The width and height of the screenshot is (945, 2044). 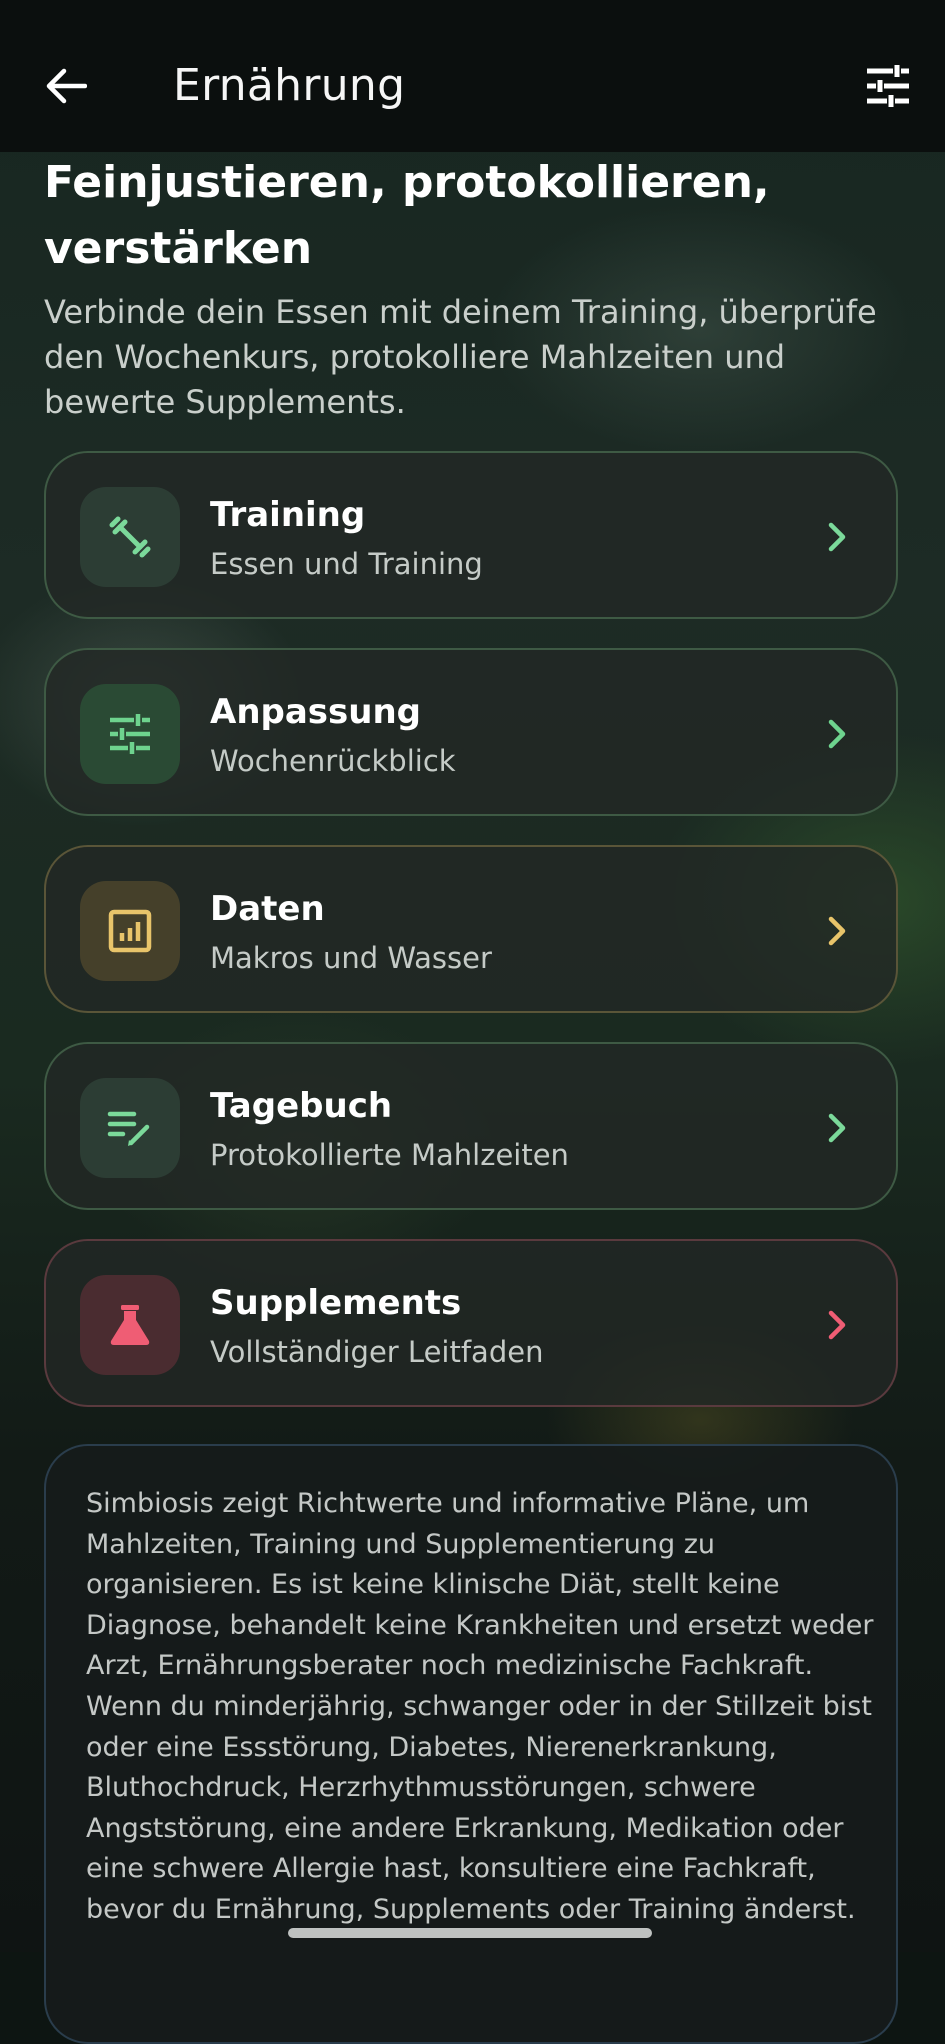 What do you see at coordinates (267, 909) in the screenshot?
I see `card-title: Daten` at bounding box center [267, 909].